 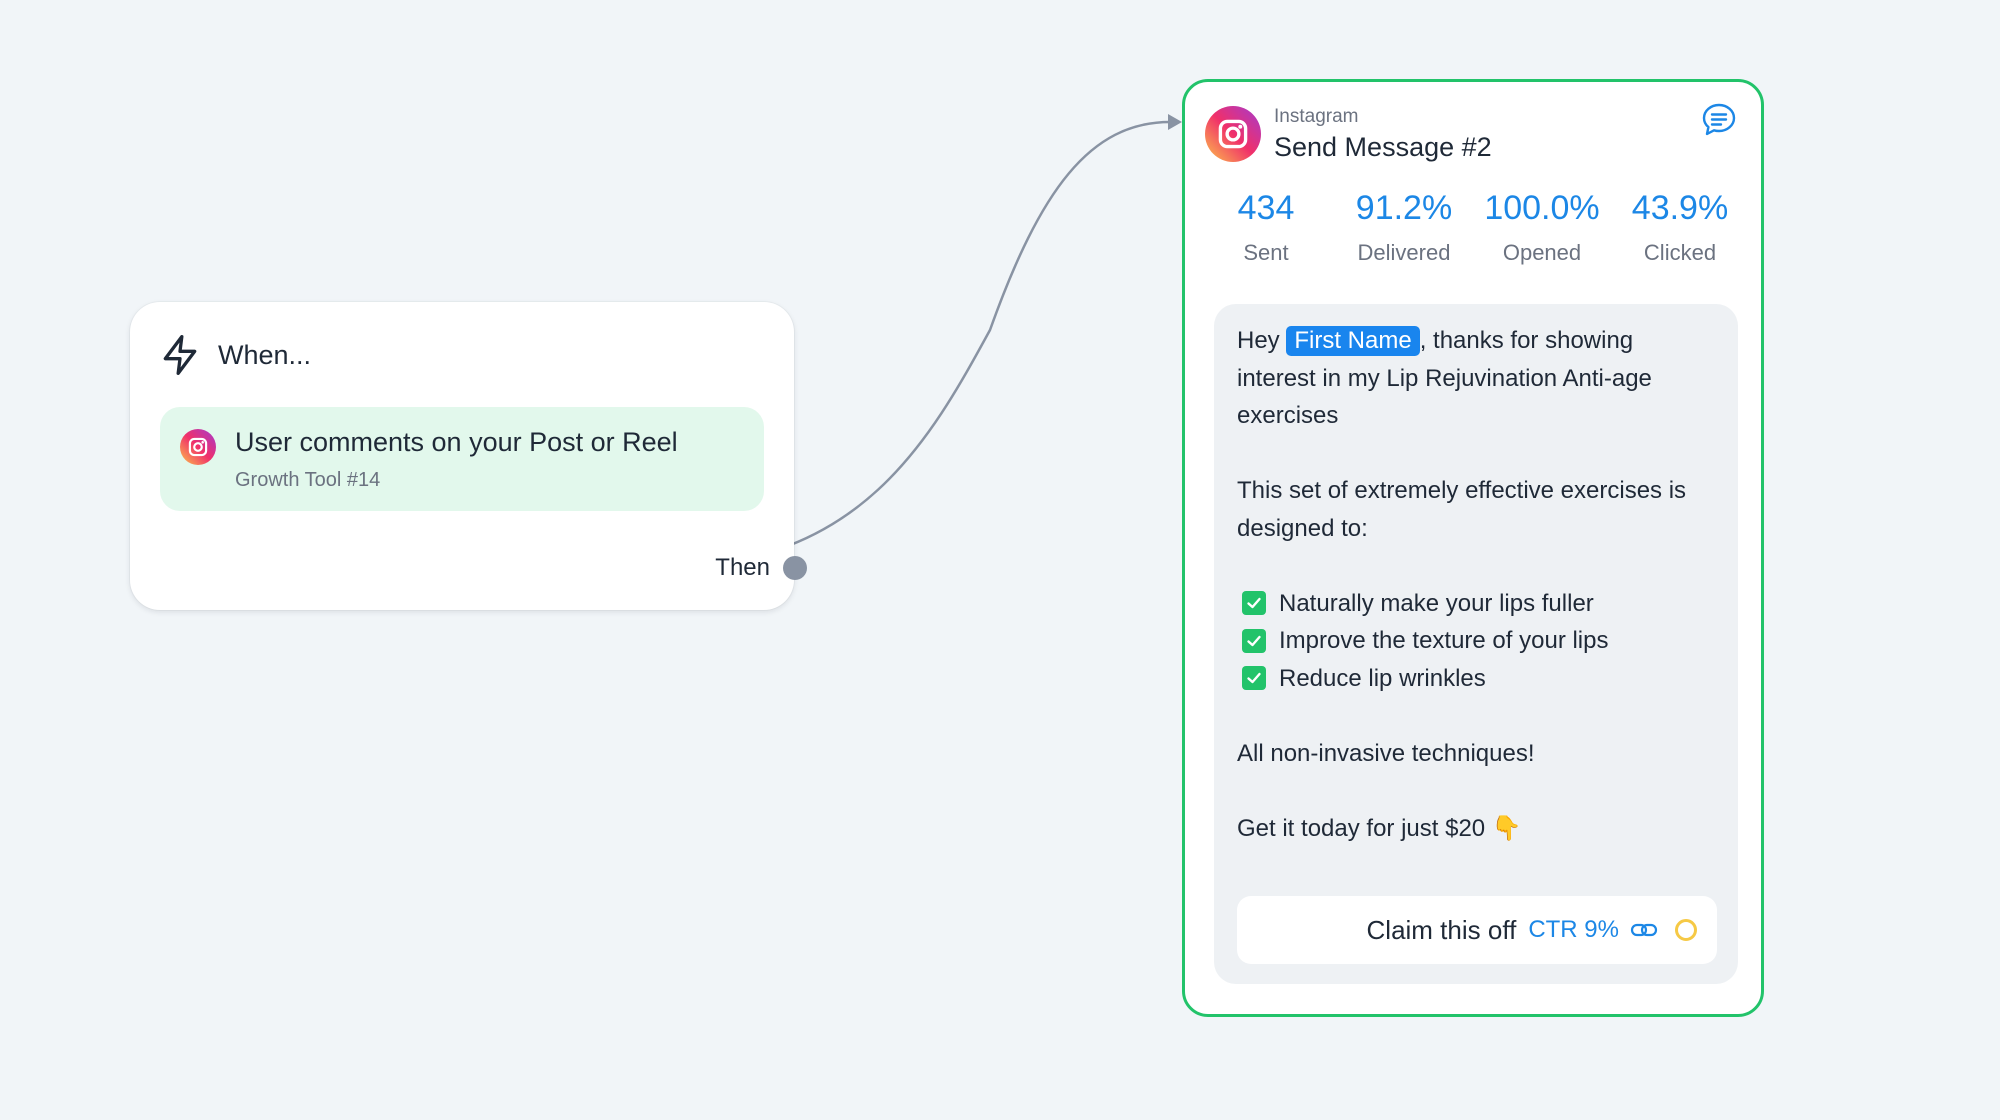 What do you see at coordinates (1542, 208) in the screenshot?
I see `stat-value: 100.0%` at bounding box center [1542, 208].